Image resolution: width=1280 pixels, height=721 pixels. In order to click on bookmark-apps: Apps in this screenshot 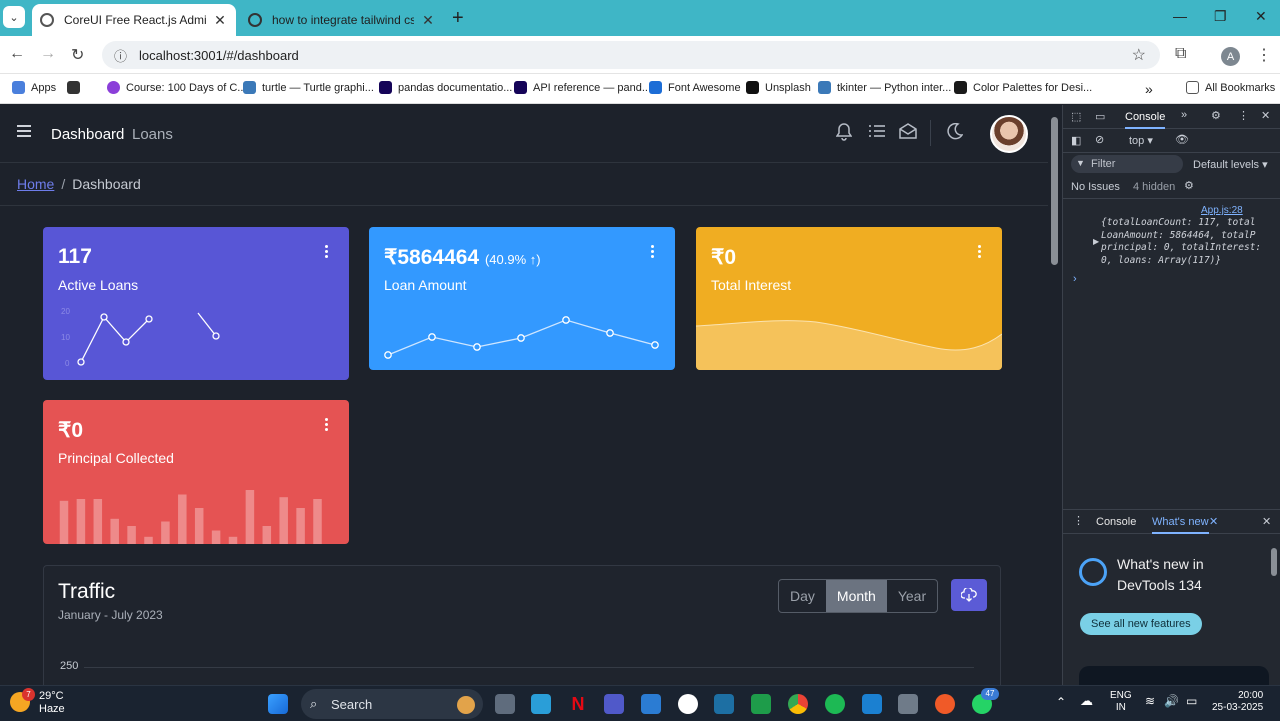, I will do `click(34, 87)`.